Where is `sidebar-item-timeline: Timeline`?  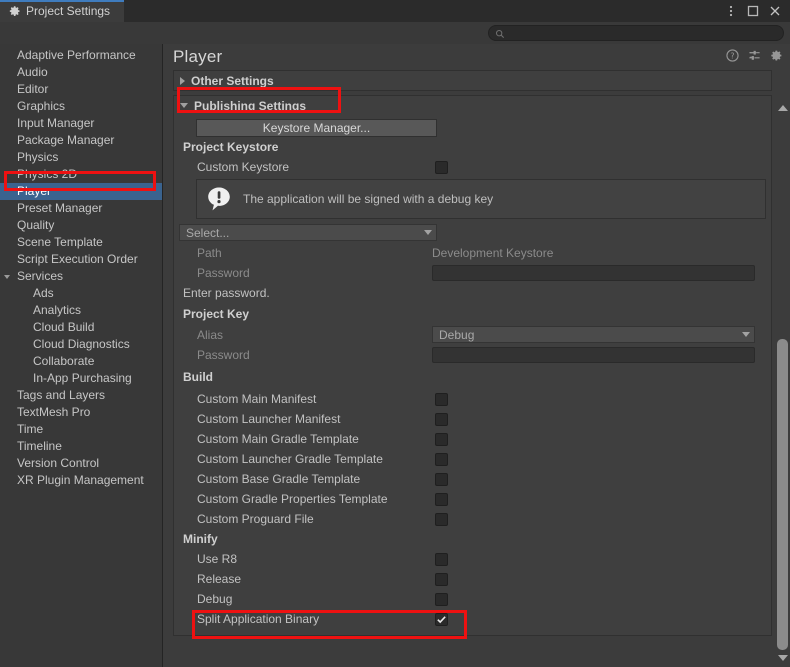
sidebar-item-timeline: Timeline is located at coordinates (81, 446).